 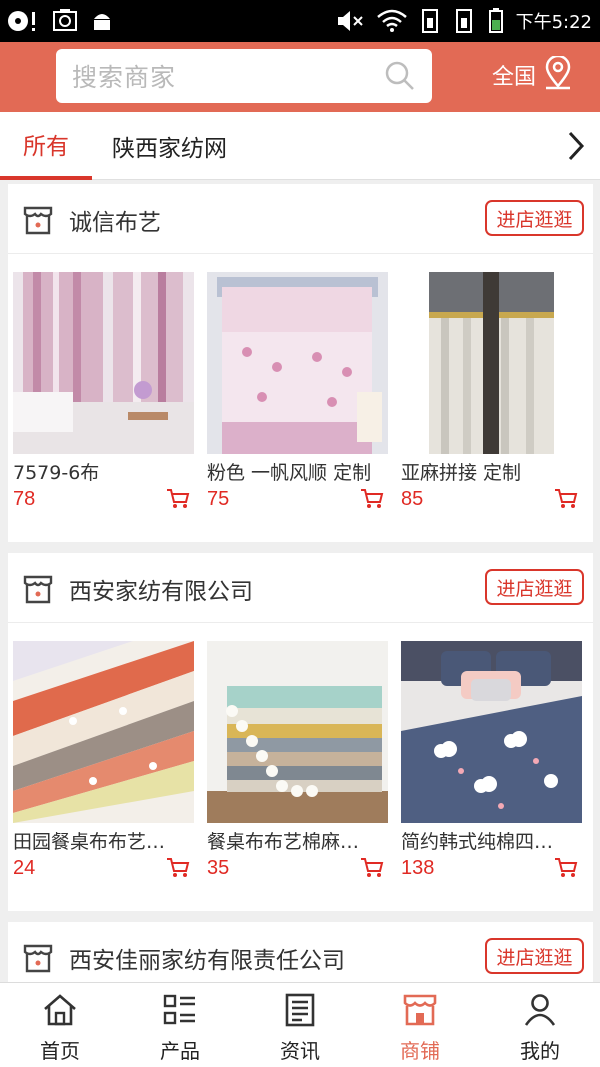 I want to click on product-list-icon, so click(x=180, y=1012).